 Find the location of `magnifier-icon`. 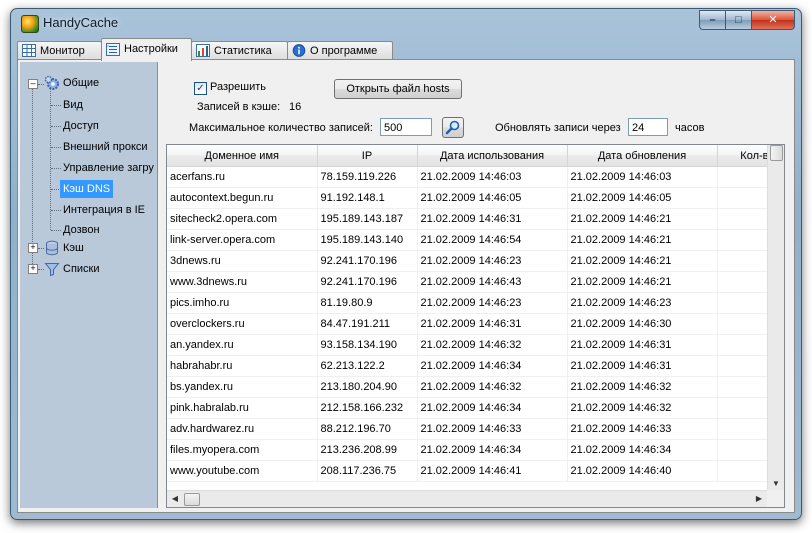

magnifier-icon is located at coordinates (452, 127).